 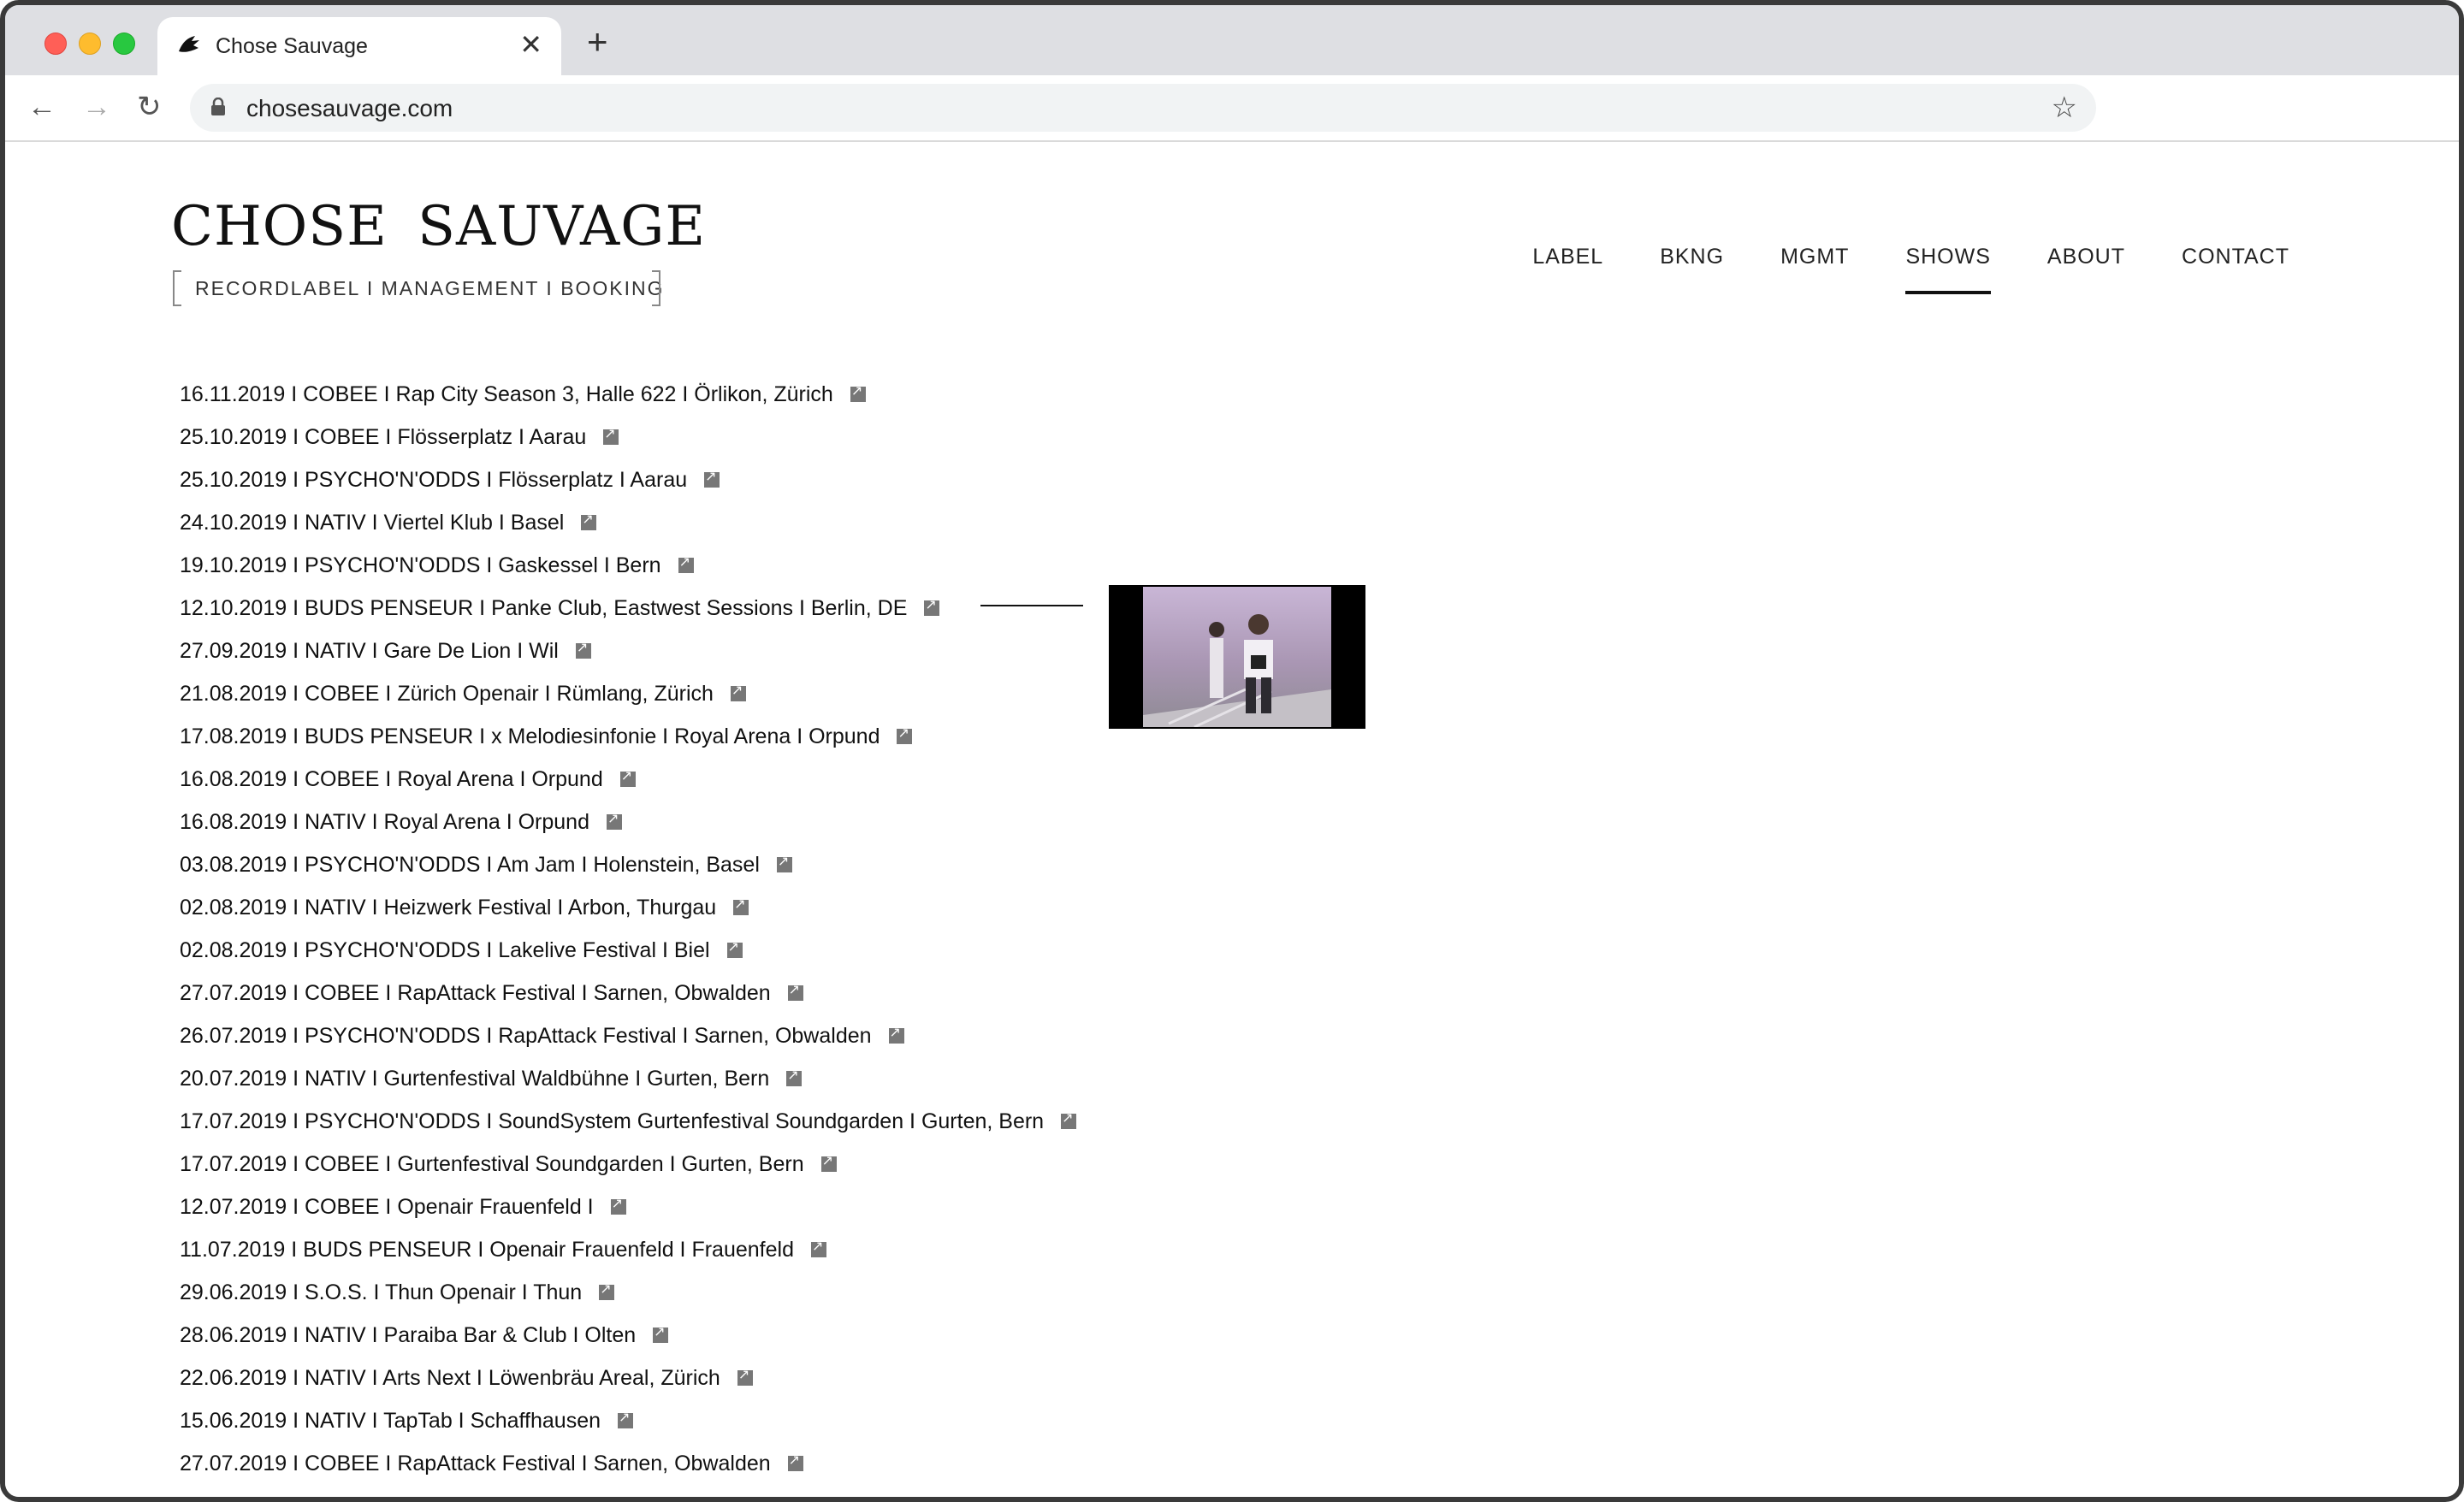 I want to click on nav-item-bkng: BKNG, so click(x=1692, y=257).